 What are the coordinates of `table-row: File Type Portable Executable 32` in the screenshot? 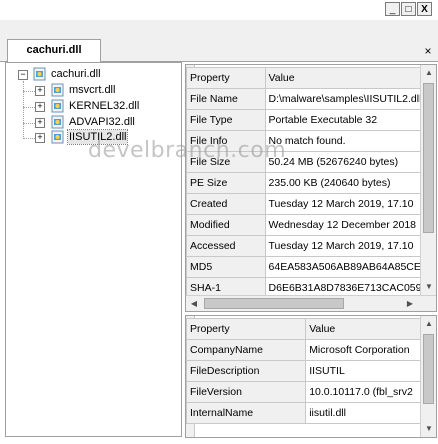 It's located at (311, 120).